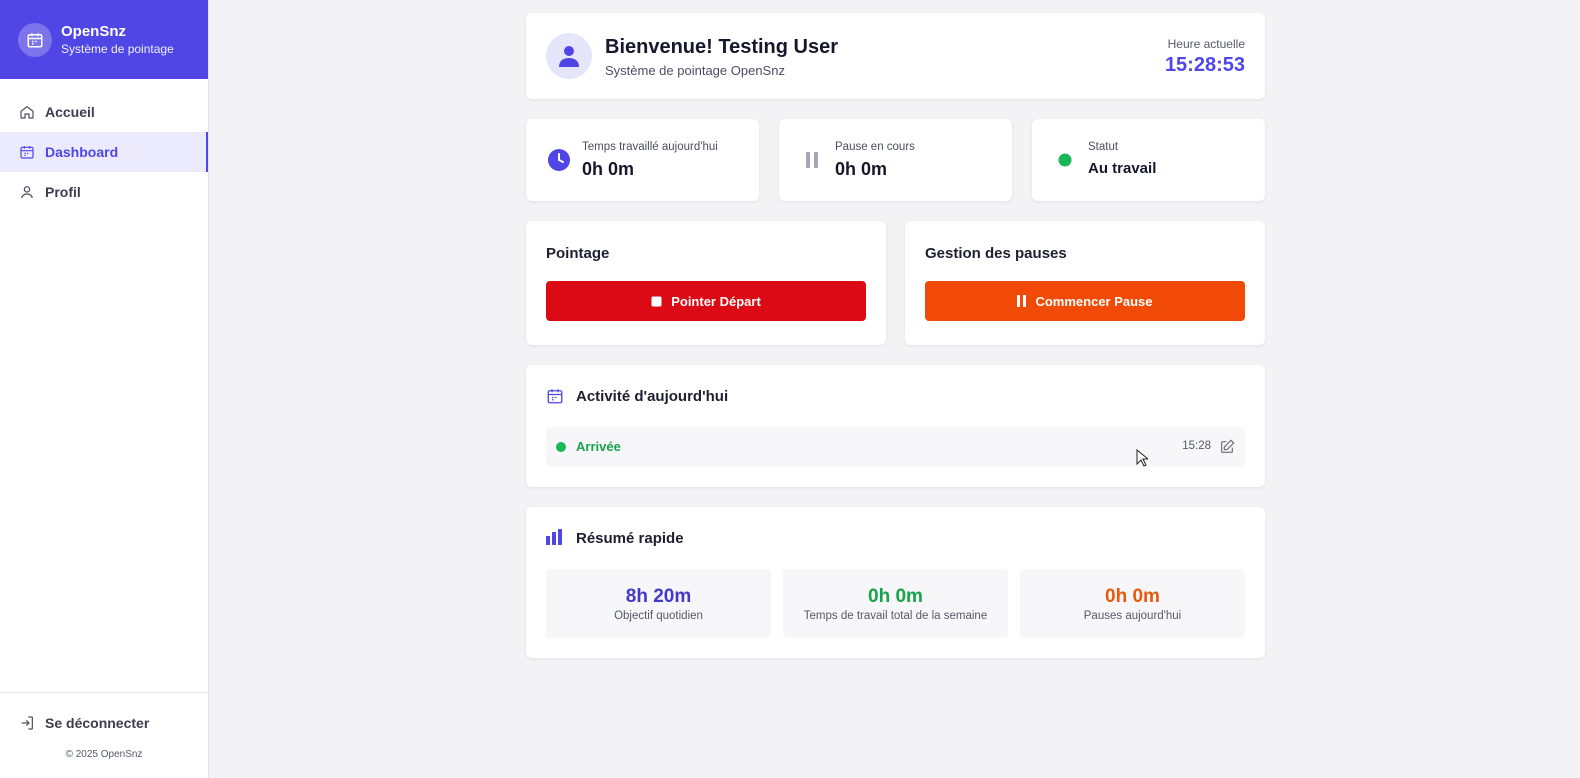 The image size is (1580, 778). I want to click on sidebar-item-dashboard: Dashboard, so click(104, 152).